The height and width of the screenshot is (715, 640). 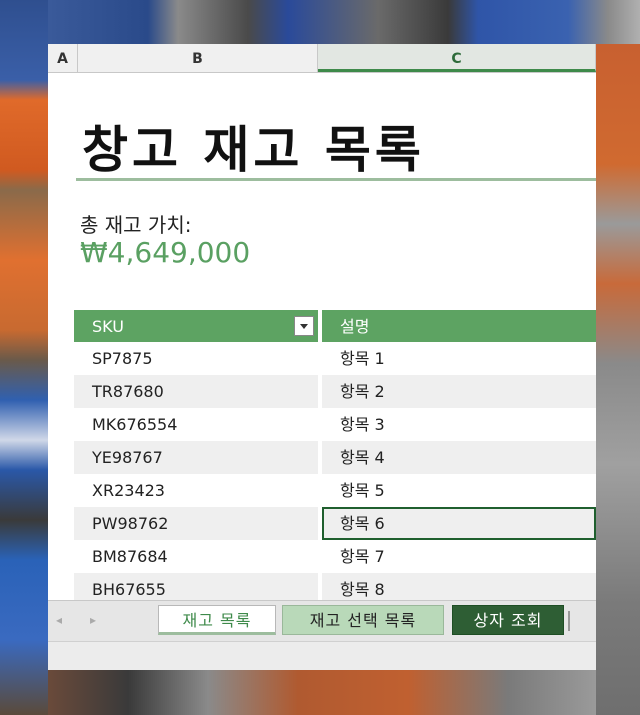 I want to click on table-row: YE98767 항목 4, so click(x=335, y=457).